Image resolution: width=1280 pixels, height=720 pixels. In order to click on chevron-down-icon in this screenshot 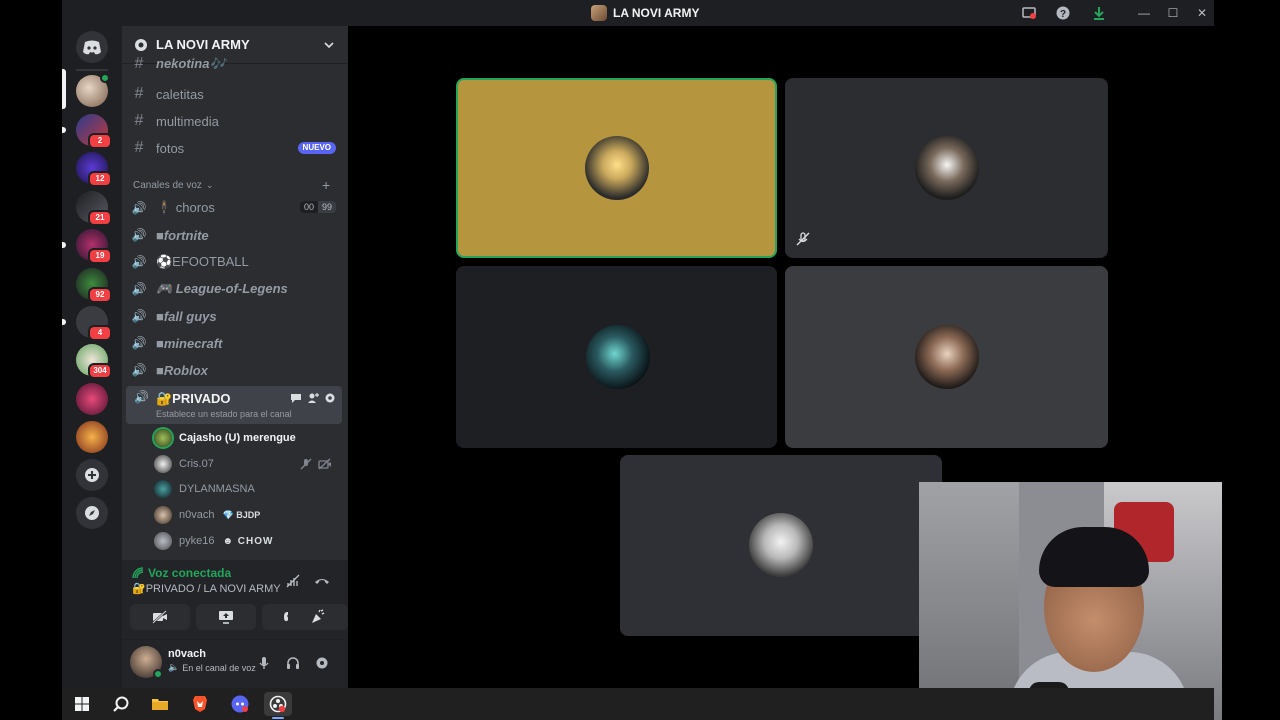, I will do `click(329, 44)`.